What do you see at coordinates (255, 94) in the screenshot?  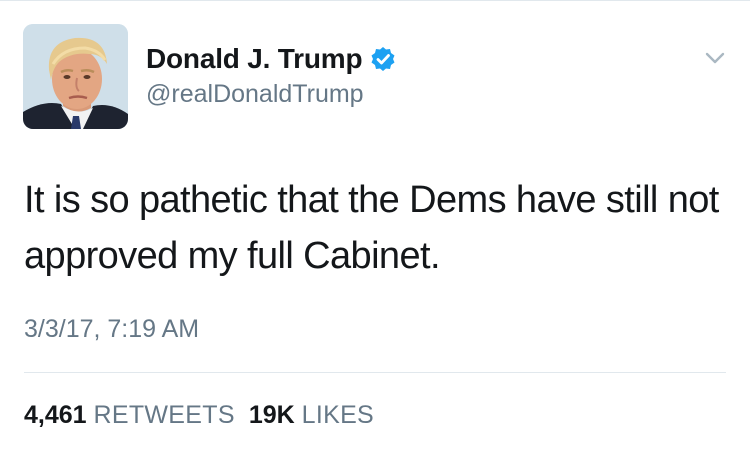 I see `user-handle: @realDonaldTrump` at bounding box center [255, 94].